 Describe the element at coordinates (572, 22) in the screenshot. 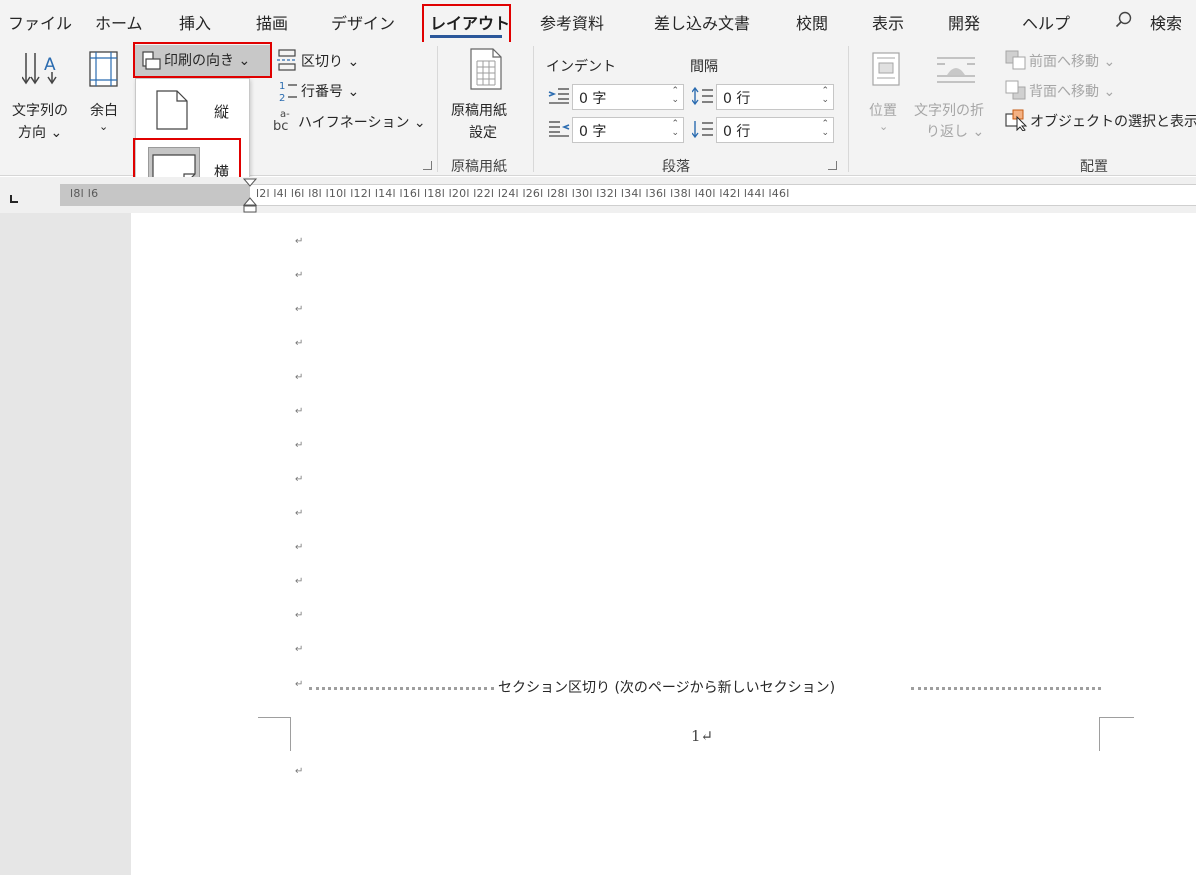

I see `tab-references: 参考資料` at that location.